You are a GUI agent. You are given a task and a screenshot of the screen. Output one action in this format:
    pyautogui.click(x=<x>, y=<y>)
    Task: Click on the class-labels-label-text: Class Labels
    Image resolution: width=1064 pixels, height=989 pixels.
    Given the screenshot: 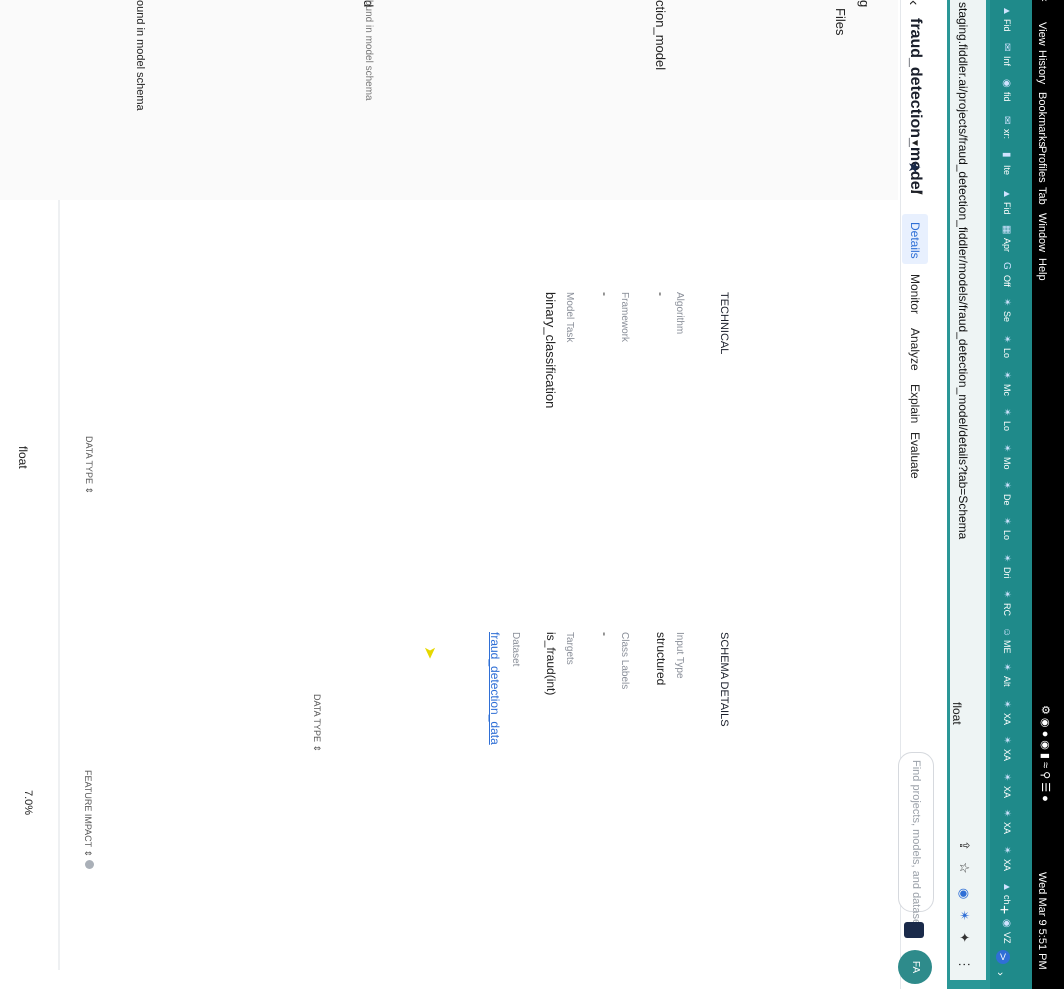 What is the action you would take?
    pyautogui.click(x=624, y=661)
    